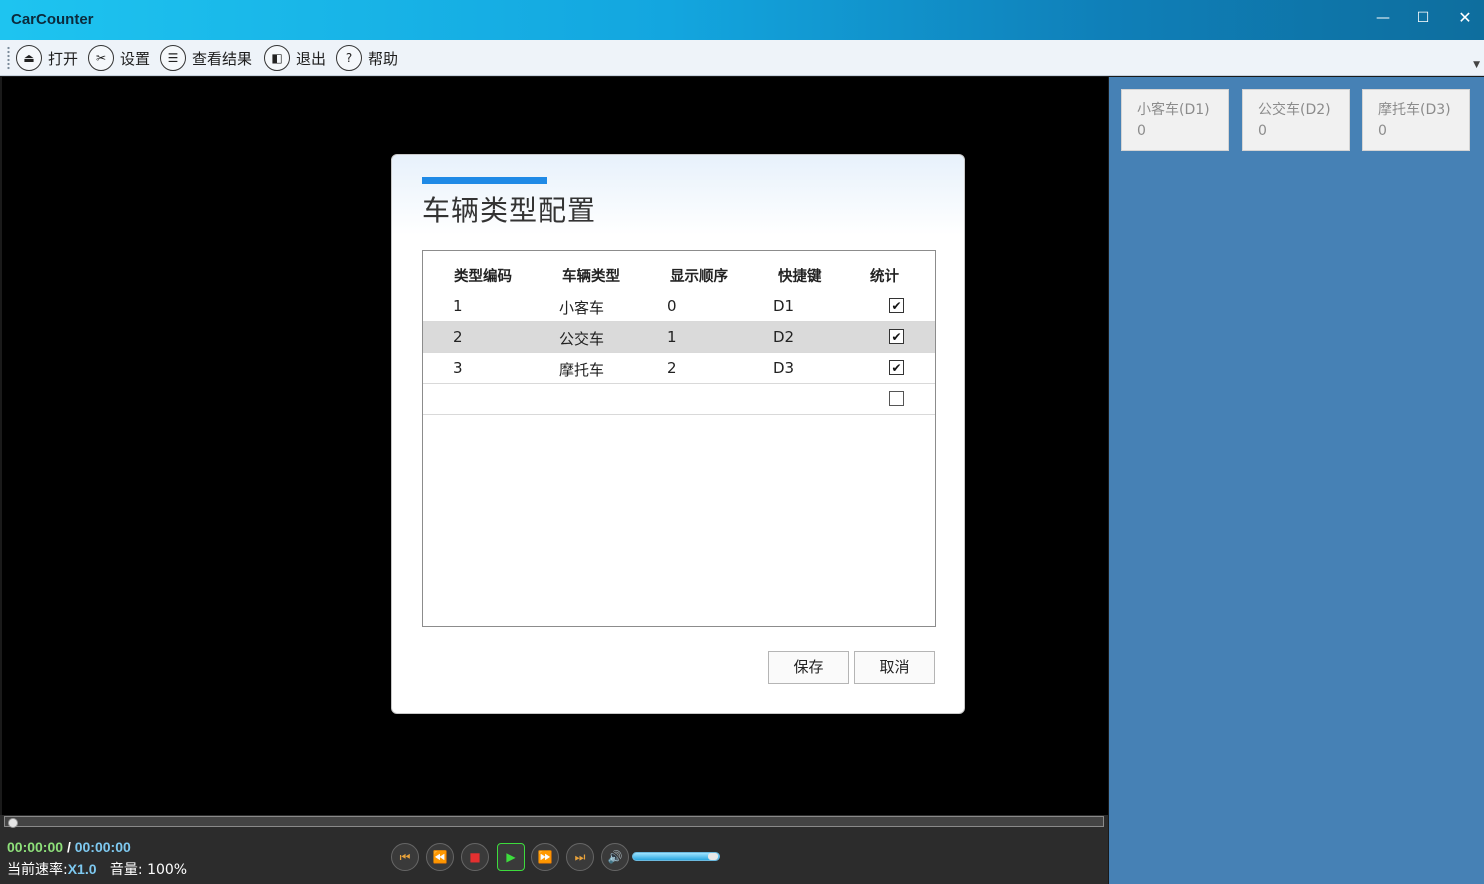 The image size is (1484, 884). What do you see at coordinates (1294, 110) in the screenshot?
I see `counter-label: 公交车(D2)` at bounding box center [1294, 110].